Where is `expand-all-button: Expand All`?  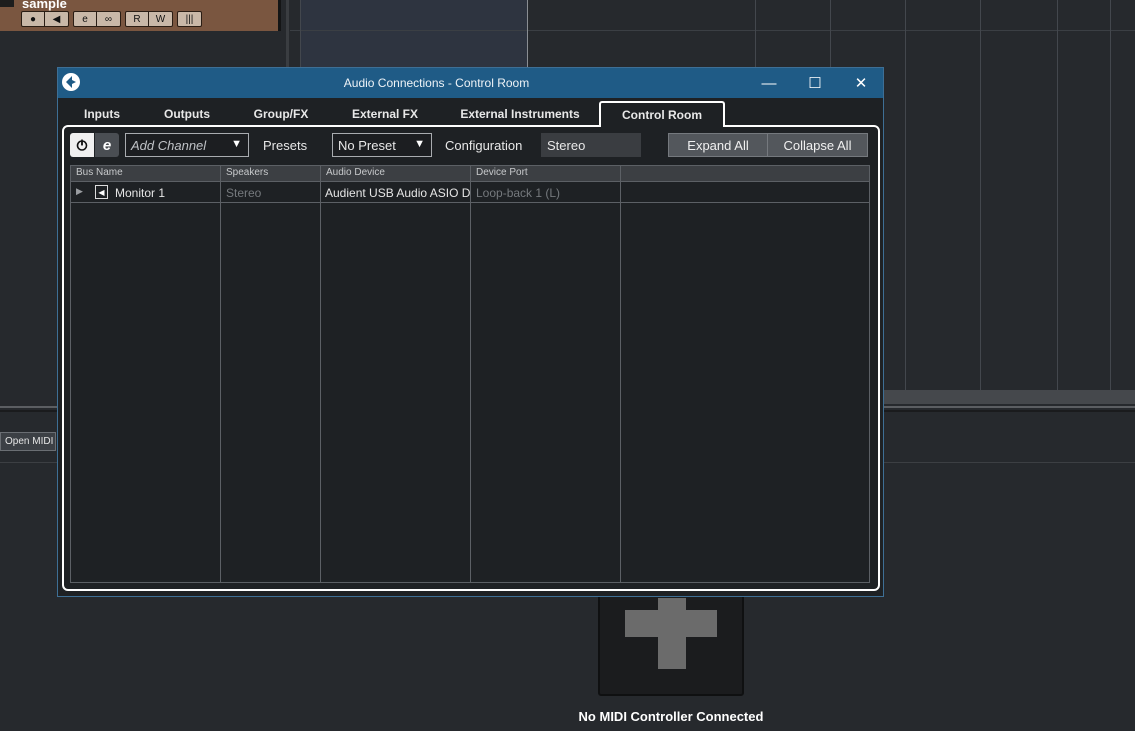 expand-all-button: Expand All is located at coordinates (718, 145).